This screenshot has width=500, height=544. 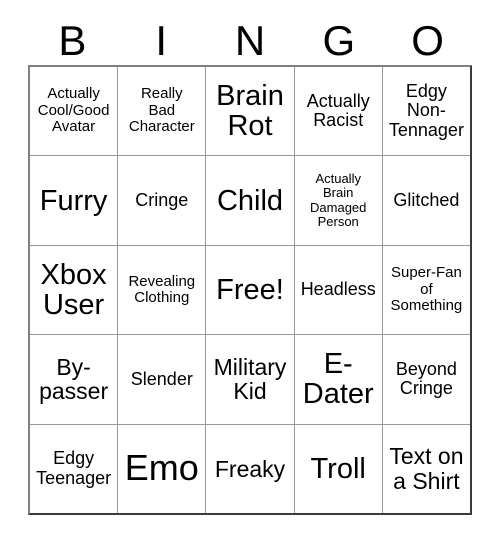 I want to click on bingo-cell-g1: Actually Racist, so click(x=337, y=111).